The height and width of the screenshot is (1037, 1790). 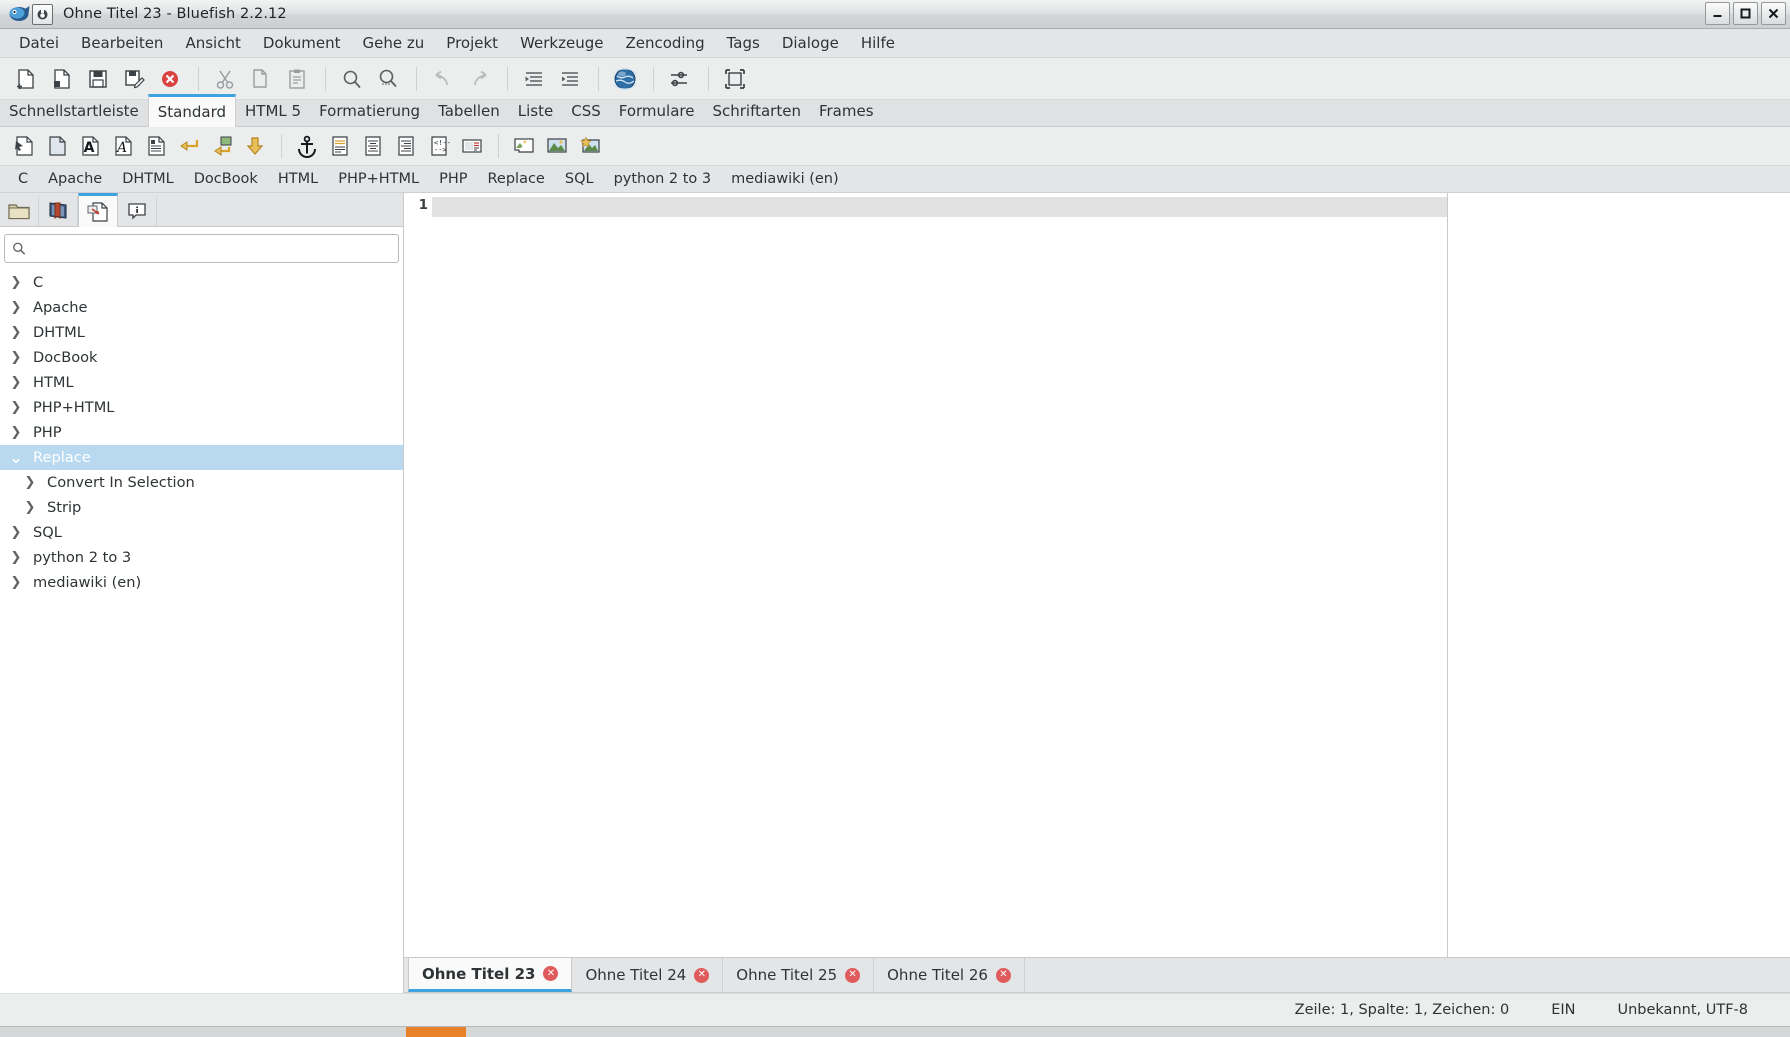 I want to click on sidebar-tab-bookmarks, so click(x=58, y=211).